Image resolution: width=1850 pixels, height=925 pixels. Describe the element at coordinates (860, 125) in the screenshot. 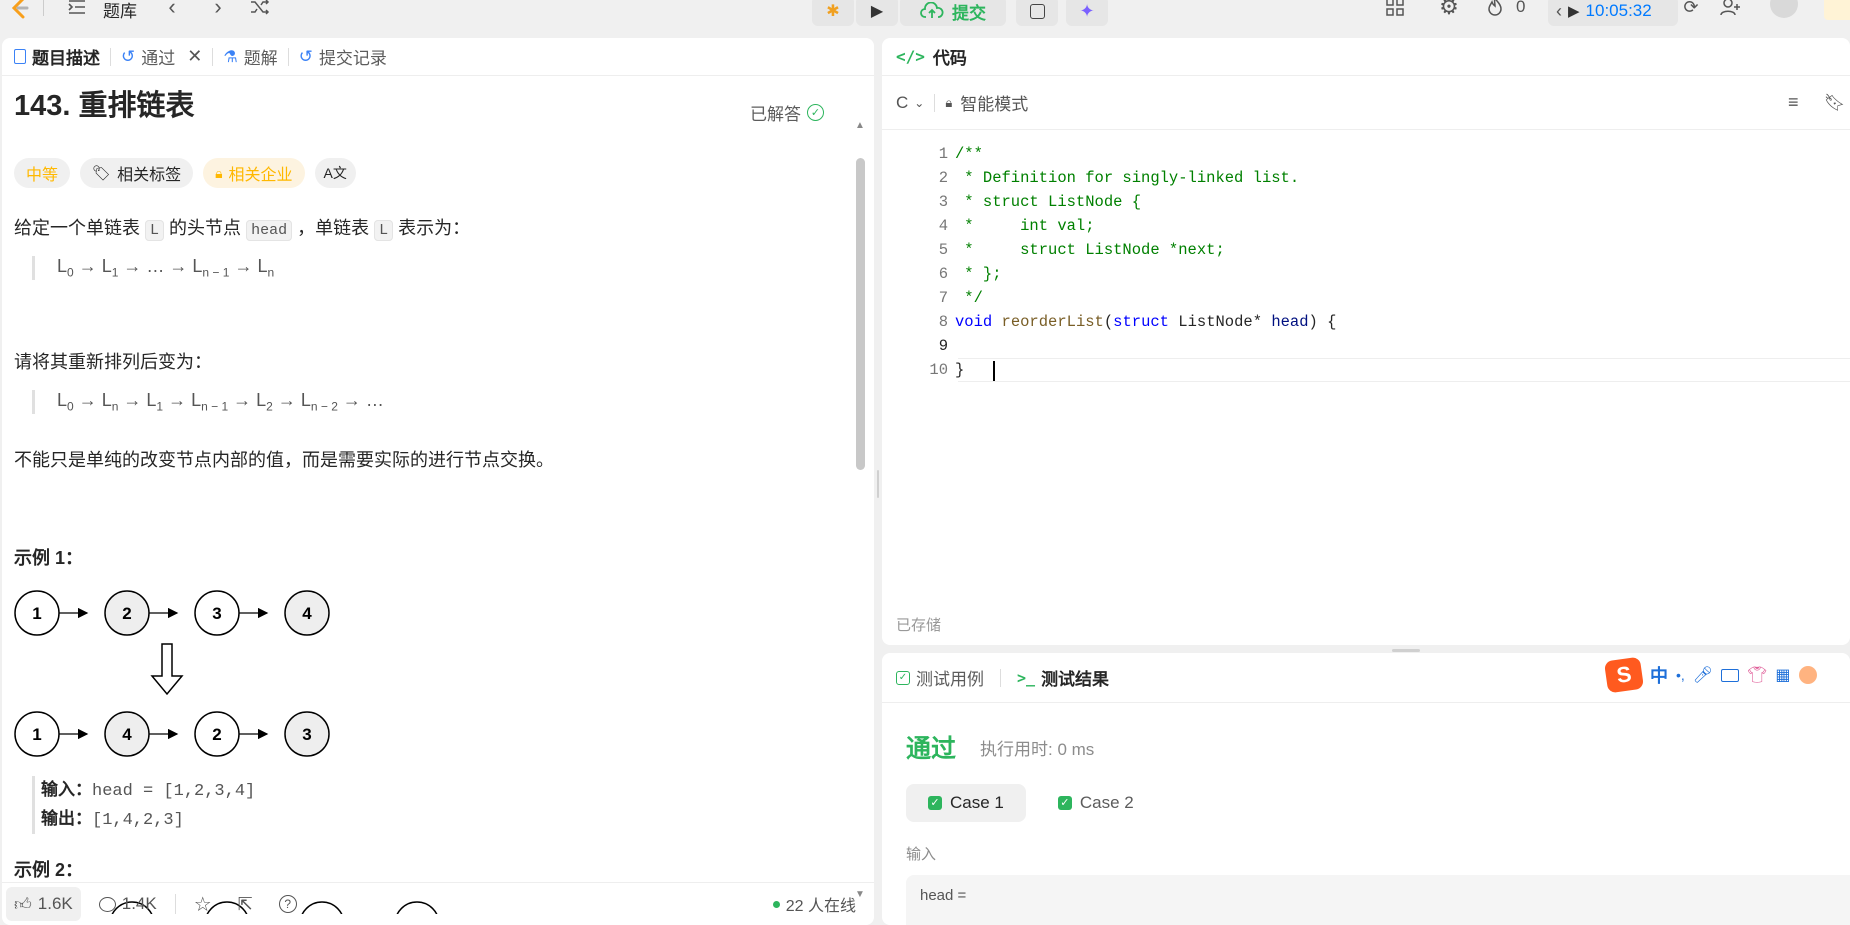

I see `scroll-up-icon: ▲` at that location.